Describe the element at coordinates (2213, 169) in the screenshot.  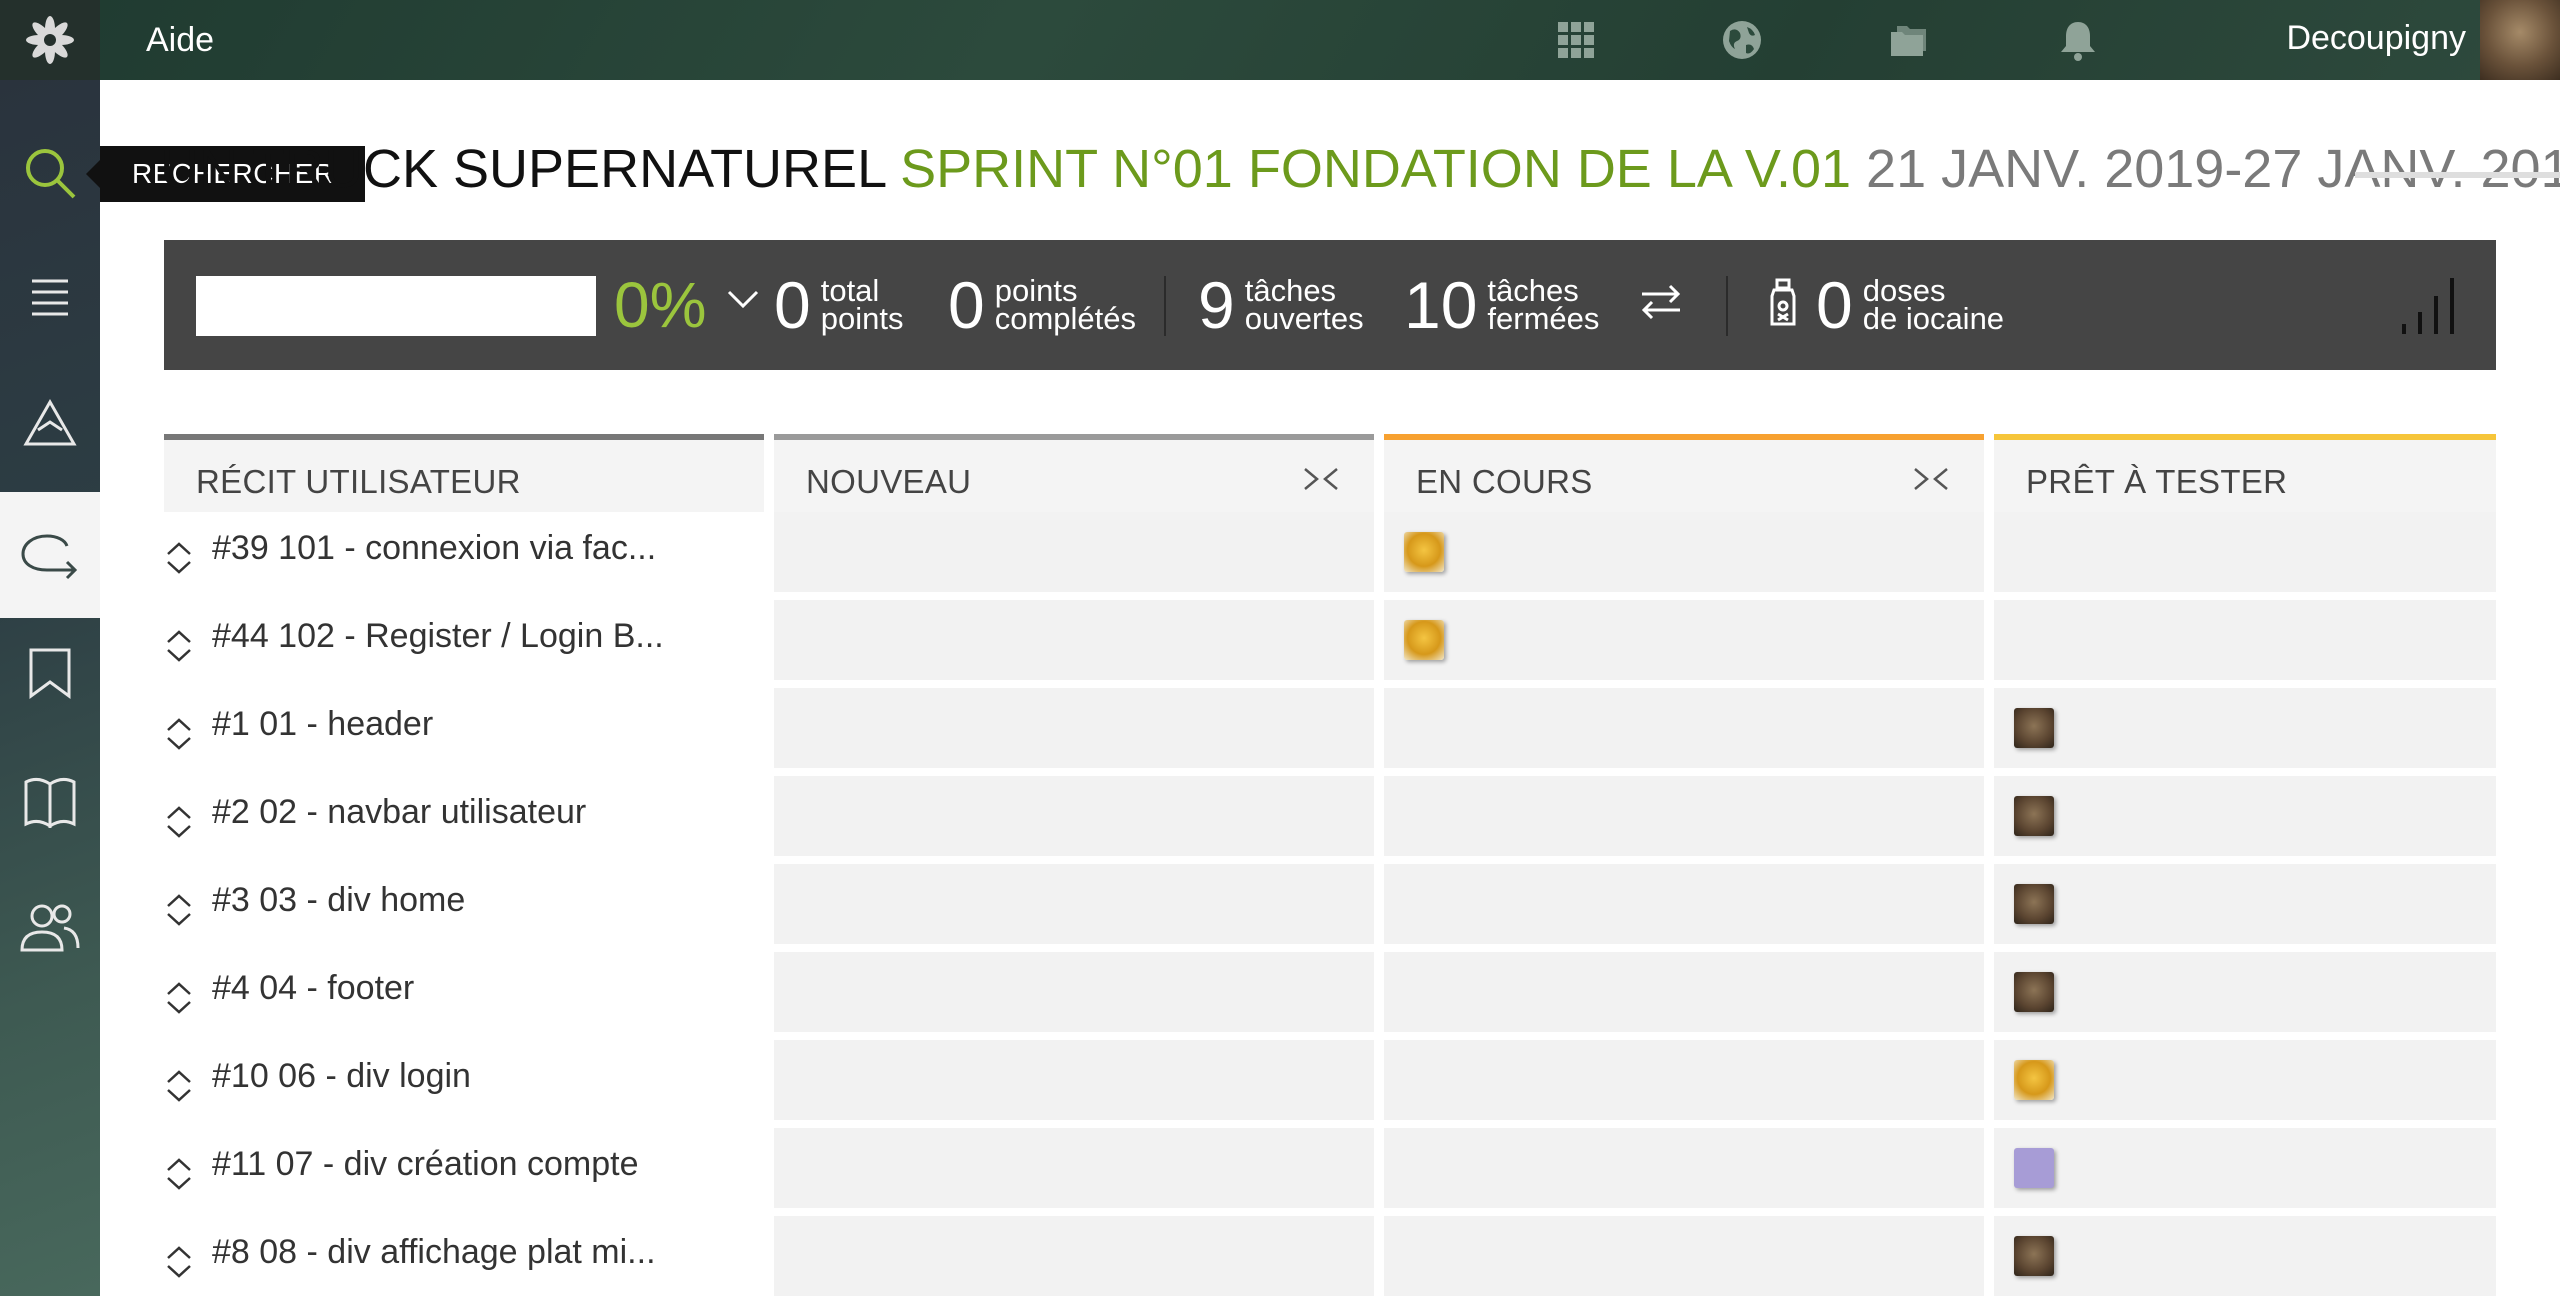
I see `sprint-dates: 21 JANV. 2019-27 JANV. 2019` at that location.